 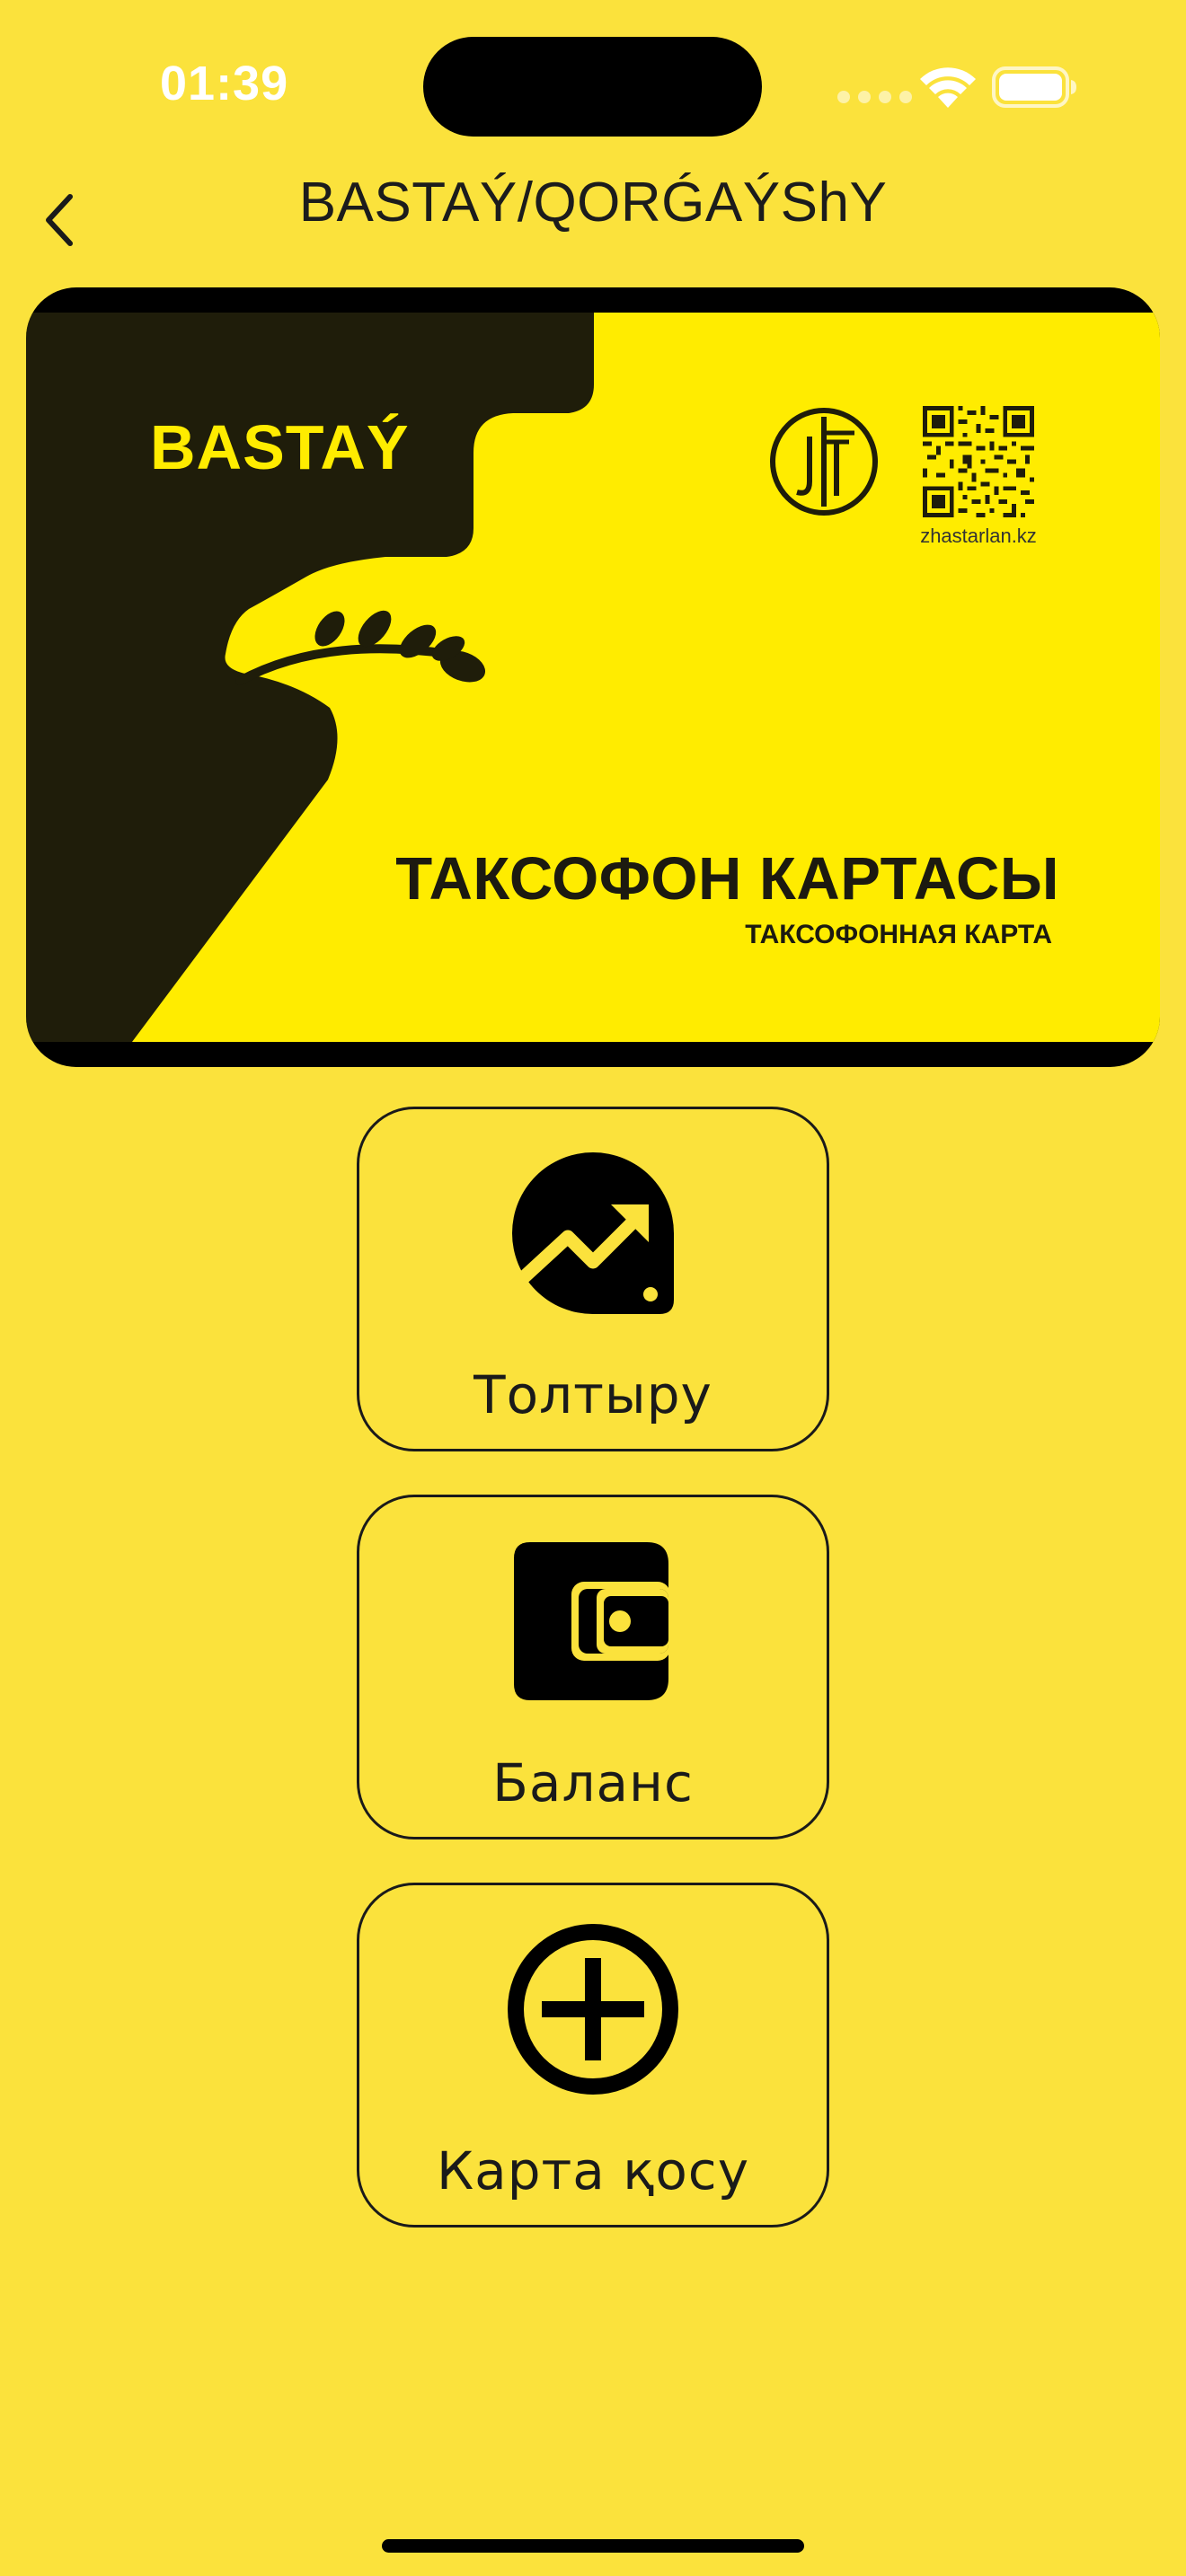 I want to click on dynamic-island, so click(x=592, y=87).